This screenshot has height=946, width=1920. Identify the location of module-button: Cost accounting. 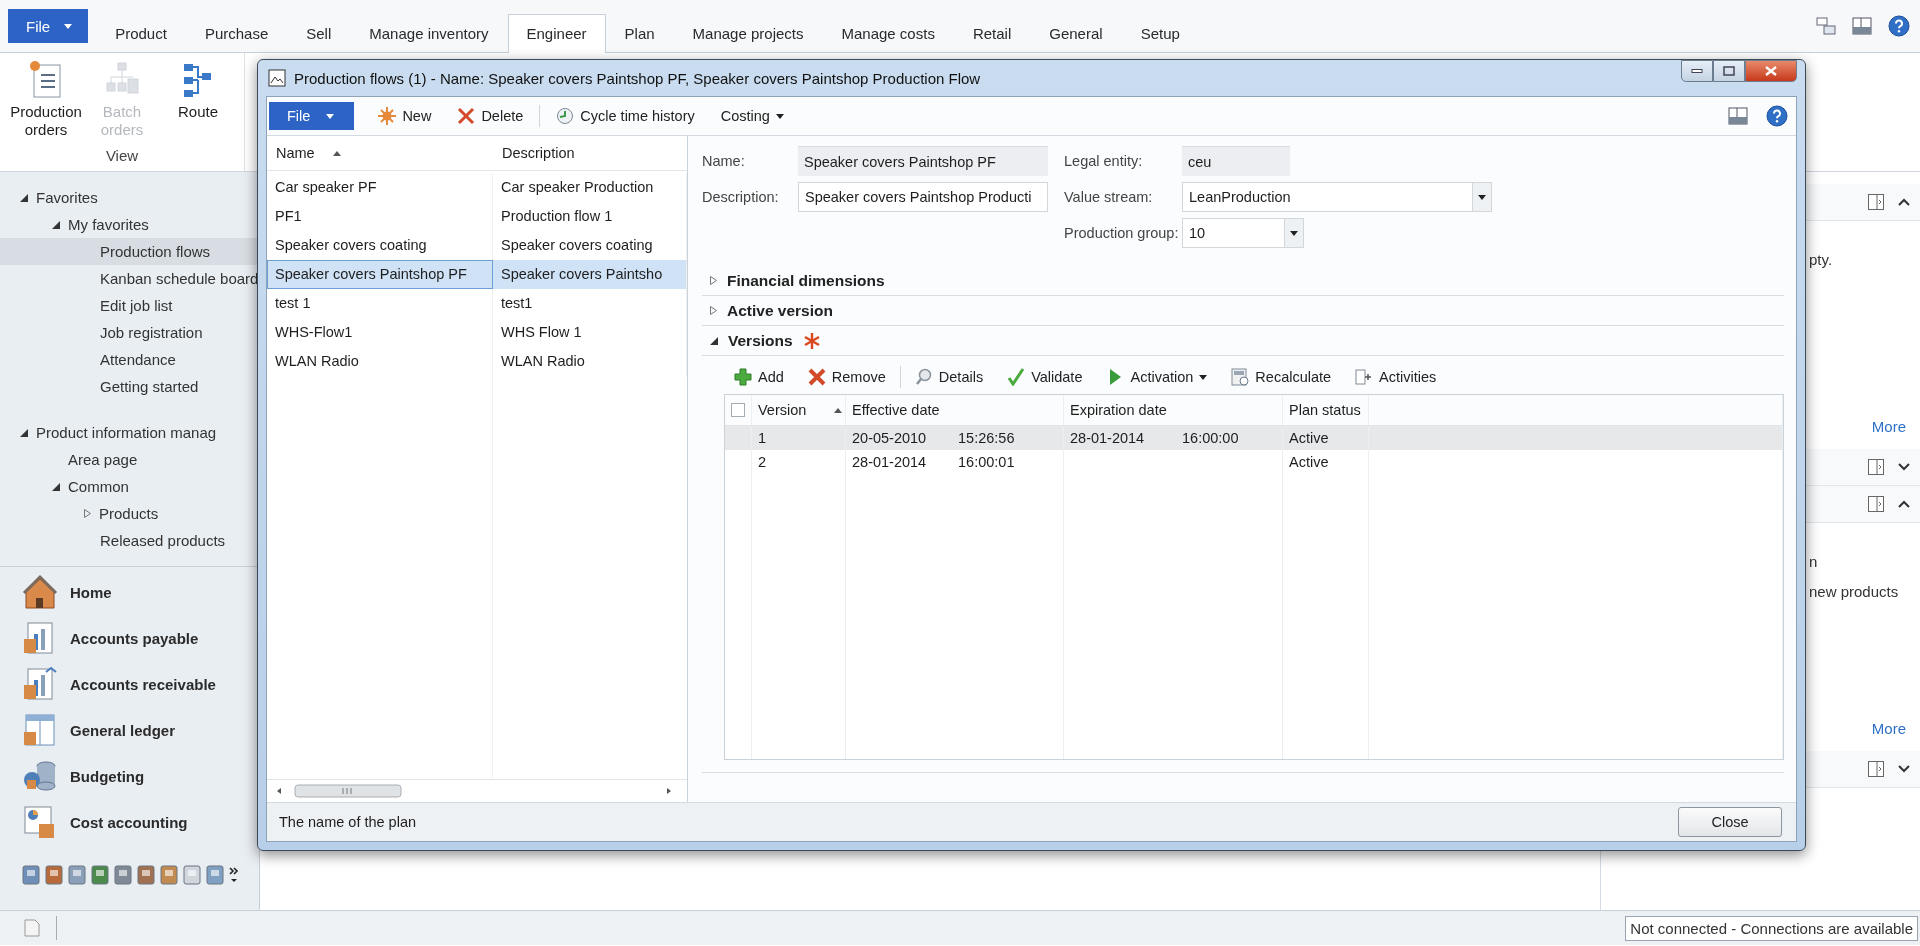
(129, 822).